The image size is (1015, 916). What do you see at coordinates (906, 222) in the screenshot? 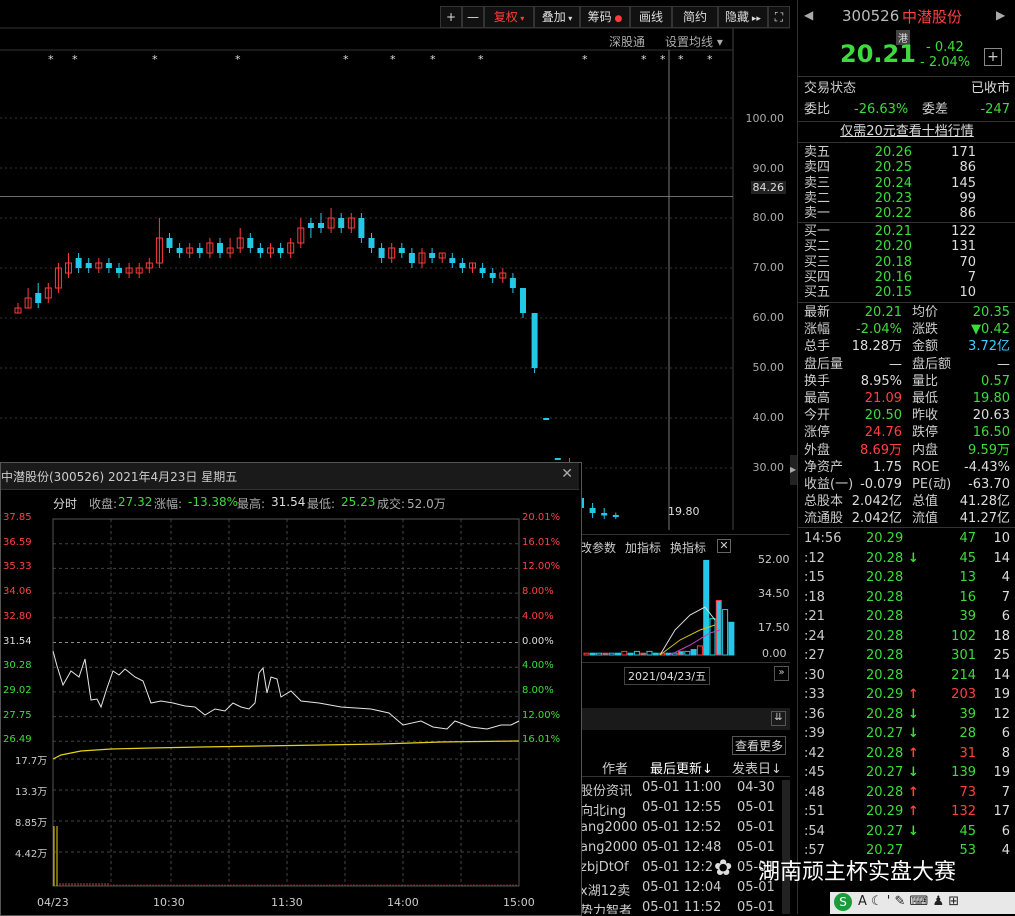
I see `divider` at bounding box center [906, 222].